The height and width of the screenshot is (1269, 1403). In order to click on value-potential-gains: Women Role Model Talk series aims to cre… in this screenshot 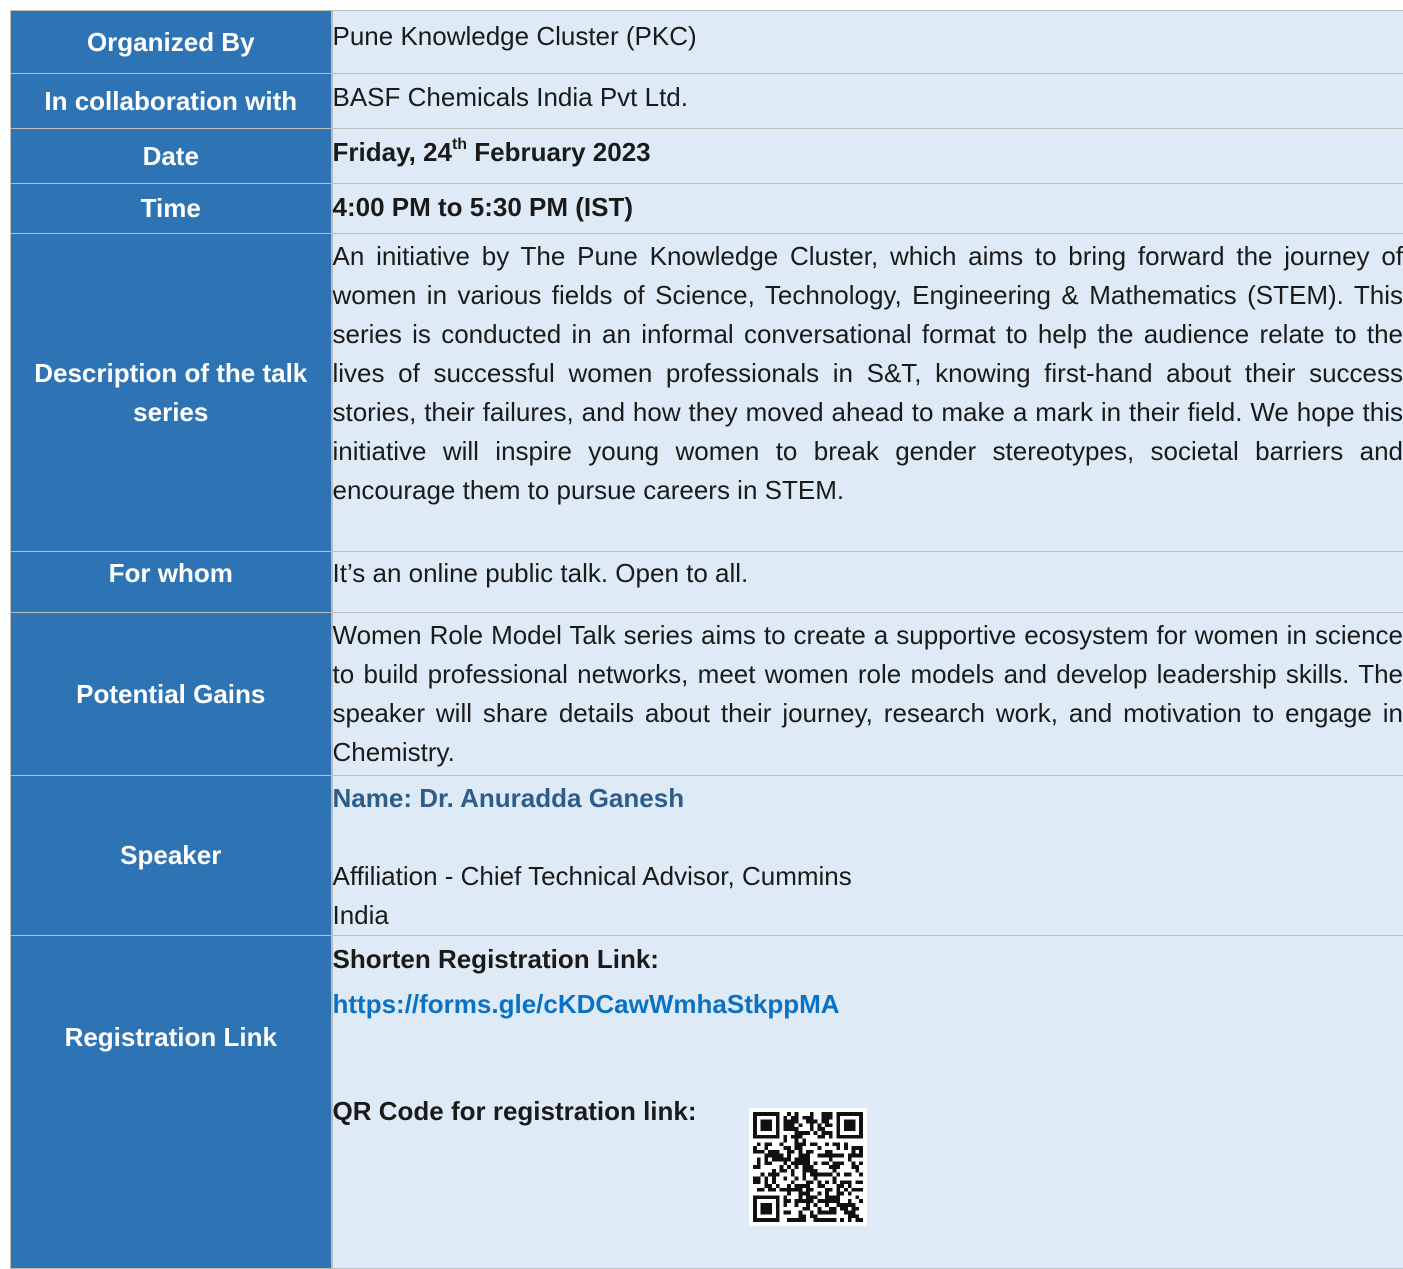, I will do `click(867, 694)`.